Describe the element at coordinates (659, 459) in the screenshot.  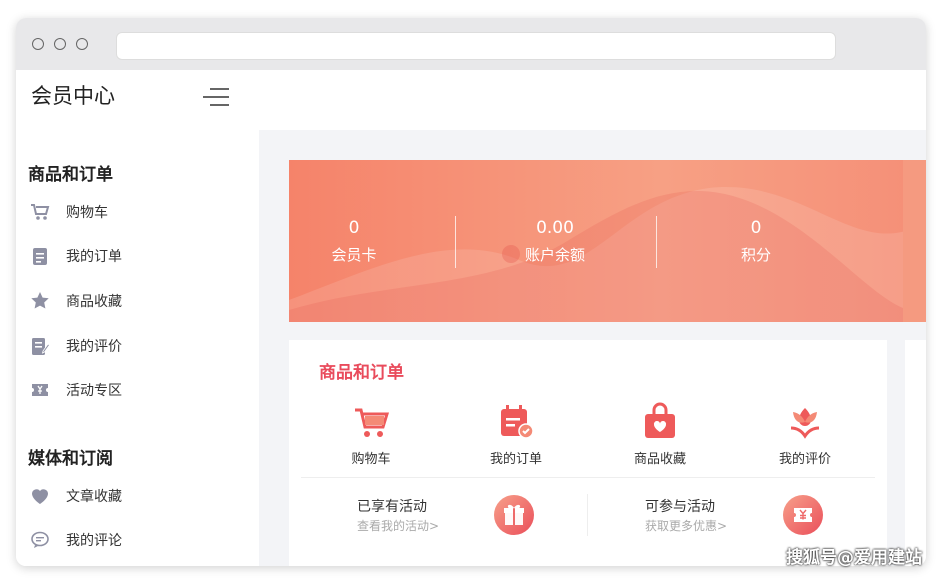
I see `shortcut-label: 商品收藏` at that location.